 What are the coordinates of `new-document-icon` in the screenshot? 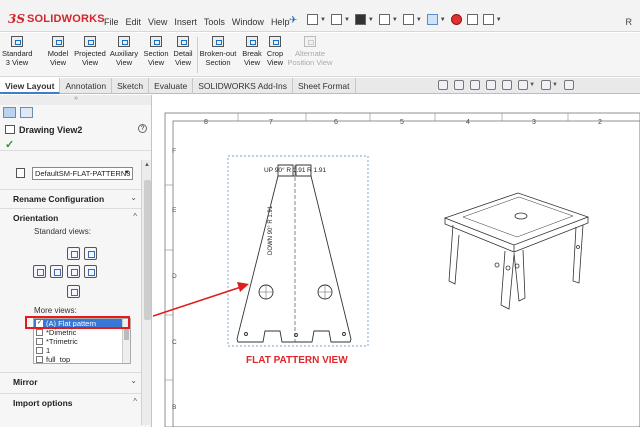 It's located at (312, 19).